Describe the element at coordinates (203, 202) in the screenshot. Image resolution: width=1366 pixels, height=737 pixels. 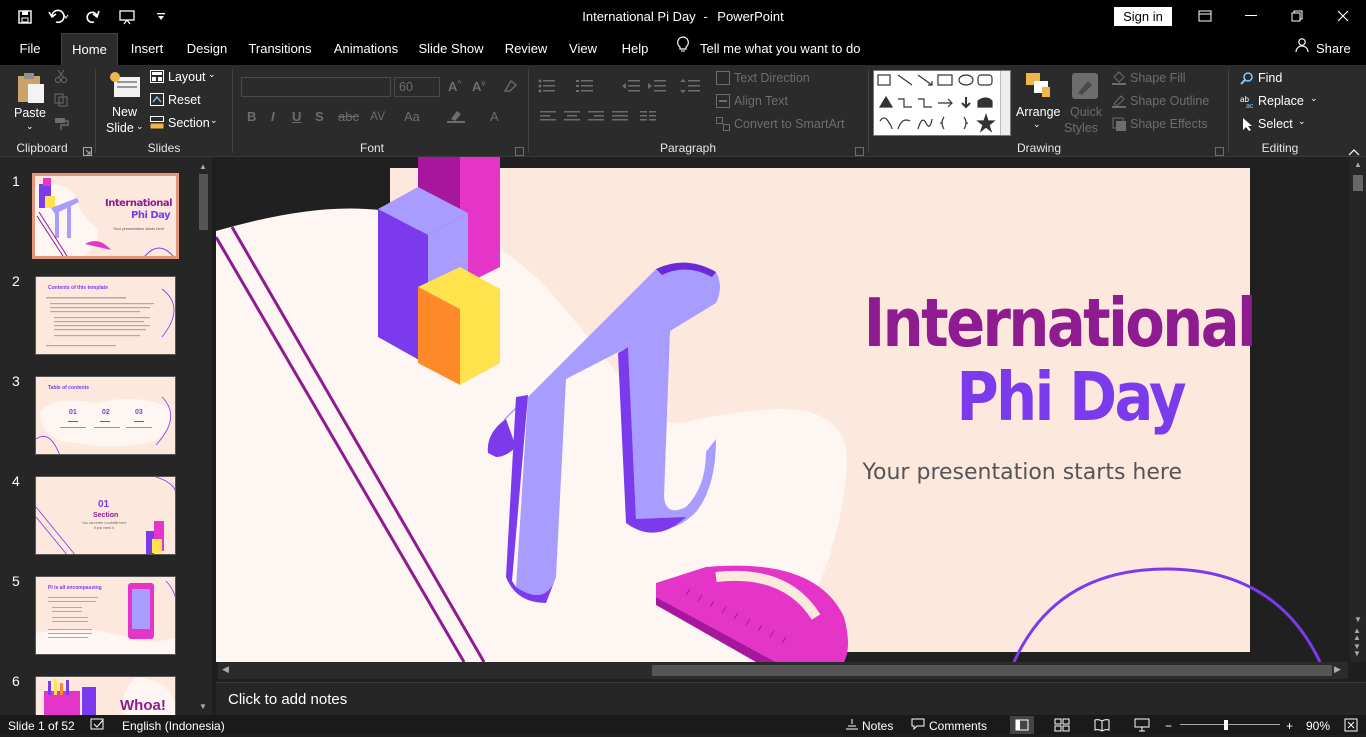
I see `thumbnails-scroll-thumb` at that location.